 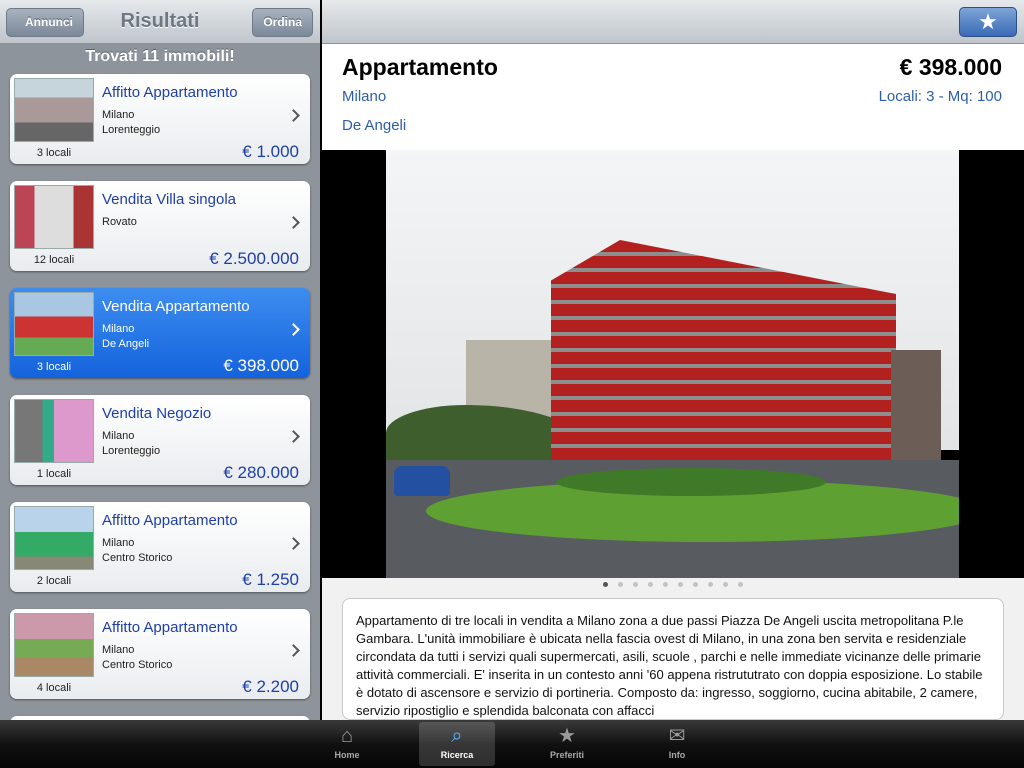 I want to click on listing-zone: De Angeli, so click(x=126, y=344).